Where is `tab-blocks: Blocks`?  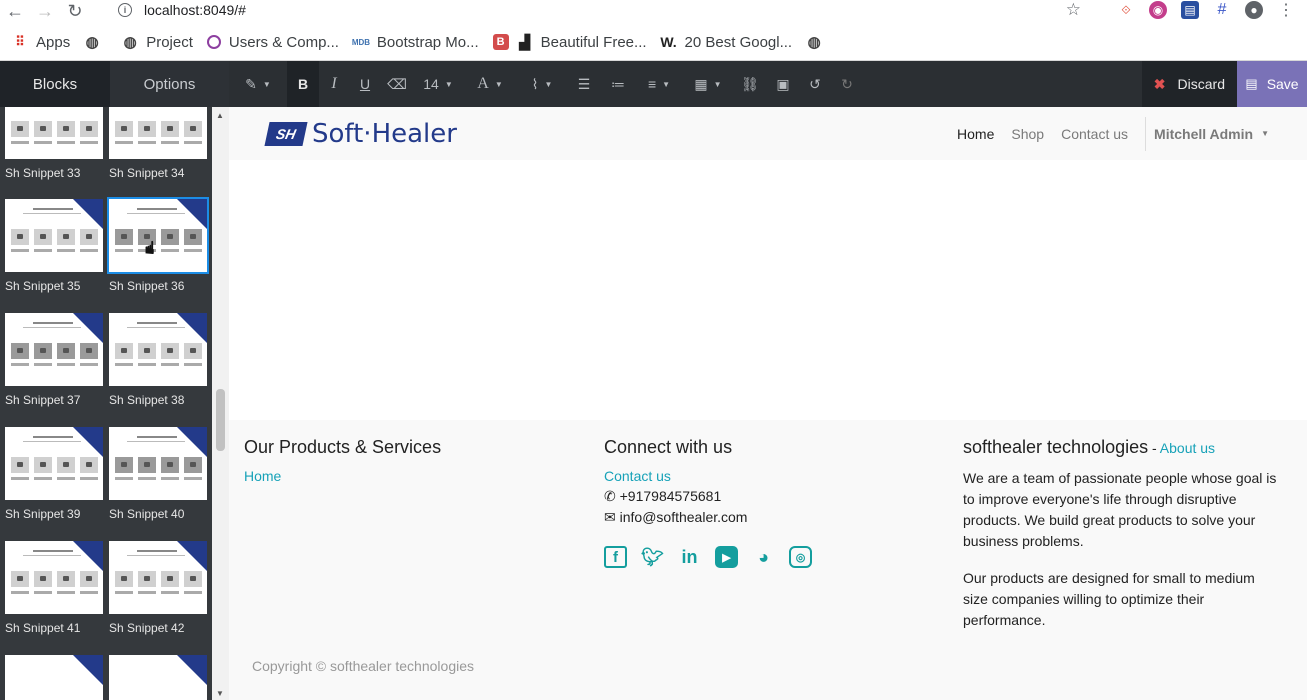 tab-blocks: Blocks is located at coordinates (55, 84).